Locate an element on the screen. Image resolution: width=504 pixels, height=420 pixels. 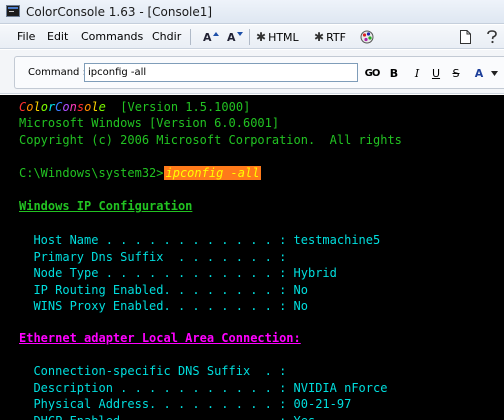
arrow-up-icon is located at coordinates (215, 34).